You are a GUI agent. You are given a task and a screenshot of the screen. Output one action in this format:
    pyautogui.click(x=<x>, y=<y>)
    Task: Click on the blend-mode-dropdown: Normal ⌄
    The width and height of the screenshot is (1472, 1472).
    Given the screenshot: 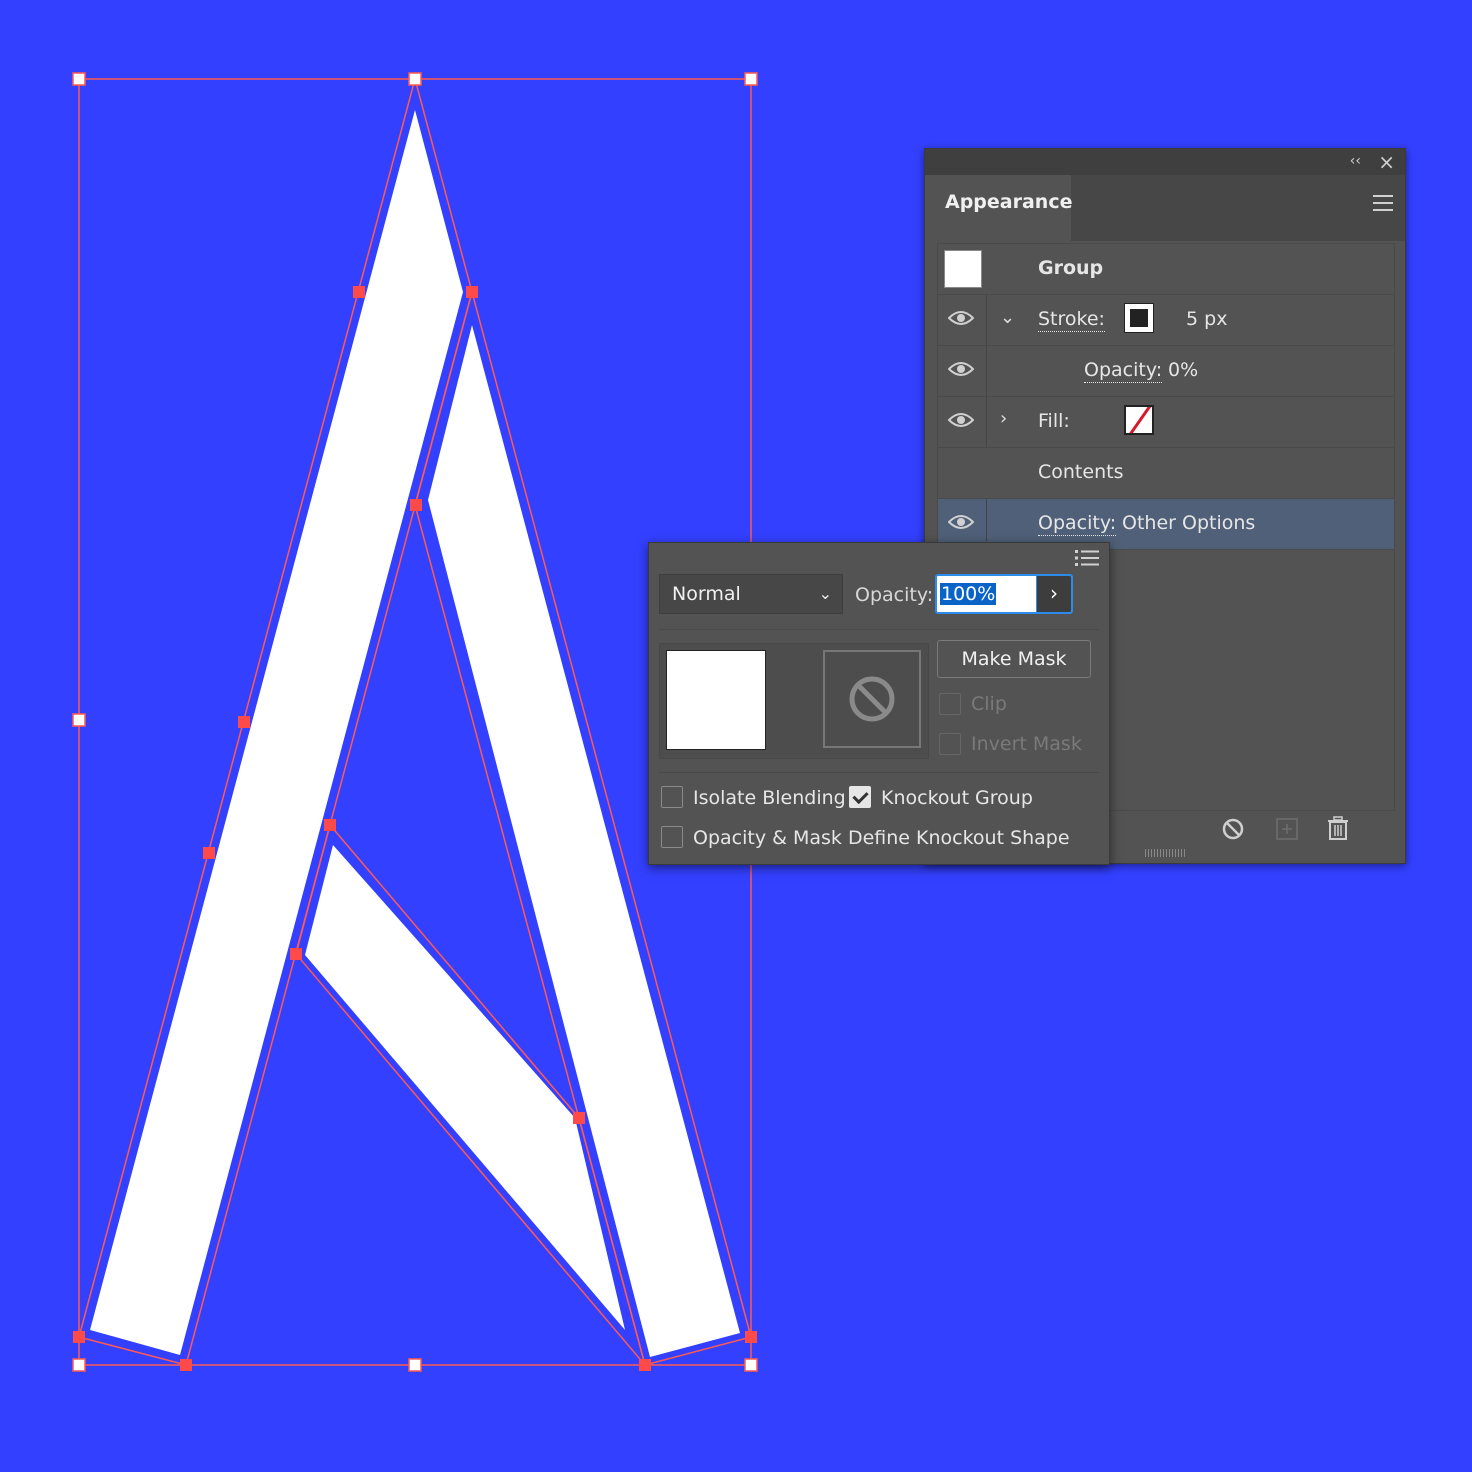 What is the action you would take?
    pyautogui.click(x=751, y=594)
    